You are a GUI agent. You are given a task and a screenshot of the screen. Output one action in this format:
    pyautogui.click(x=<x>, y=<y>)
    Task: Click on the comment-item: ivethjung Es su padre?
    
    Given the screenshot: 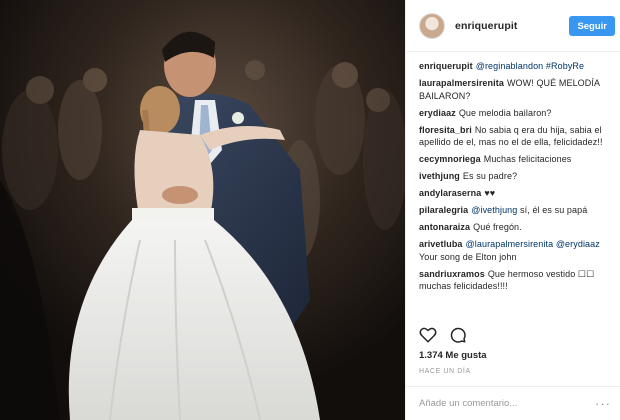 What is the action you would take?
    pyautogui.click(x=518, y=176)
    